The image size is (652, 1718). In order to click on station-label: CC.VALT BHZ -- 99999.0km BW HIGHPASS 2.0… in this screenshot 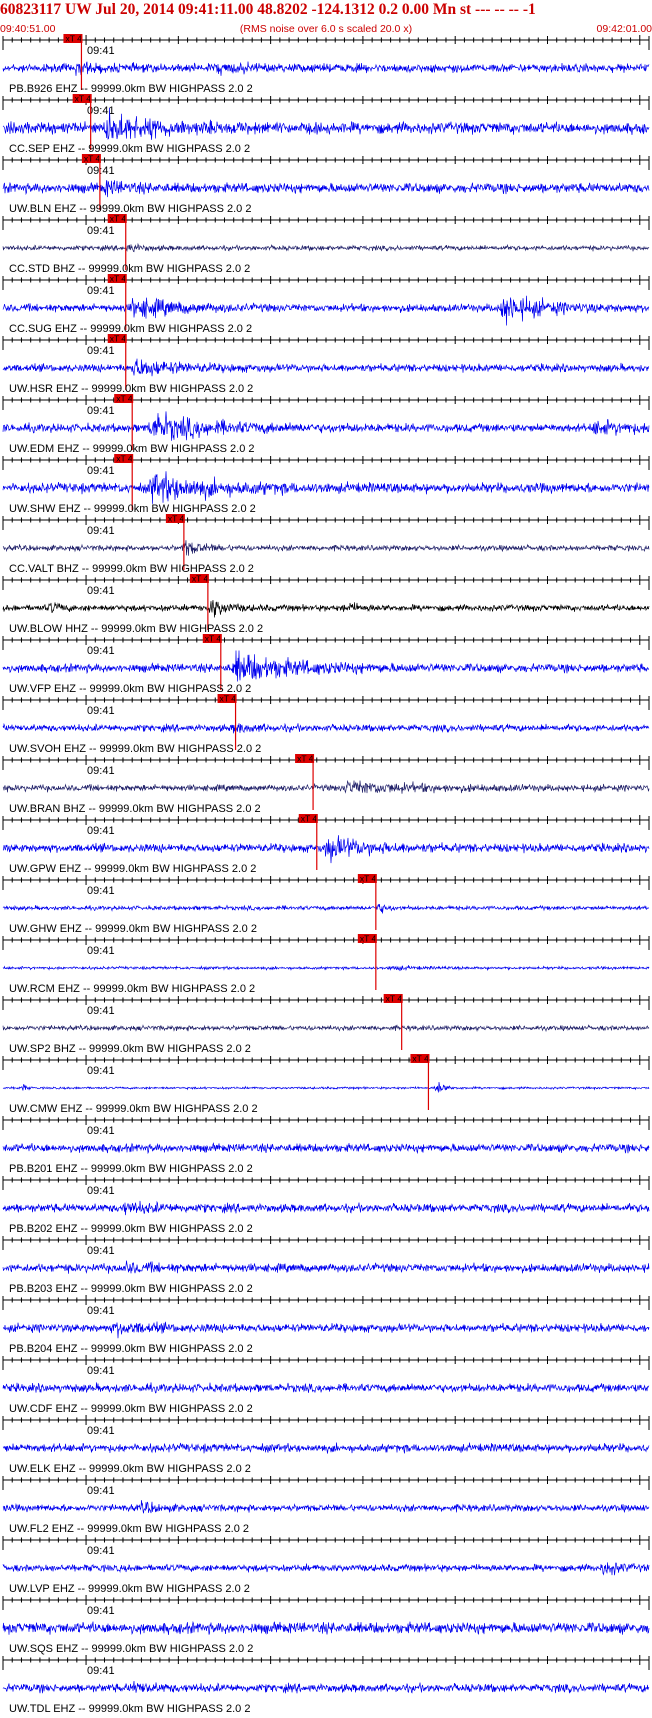, I will do `click(131, 569)`.